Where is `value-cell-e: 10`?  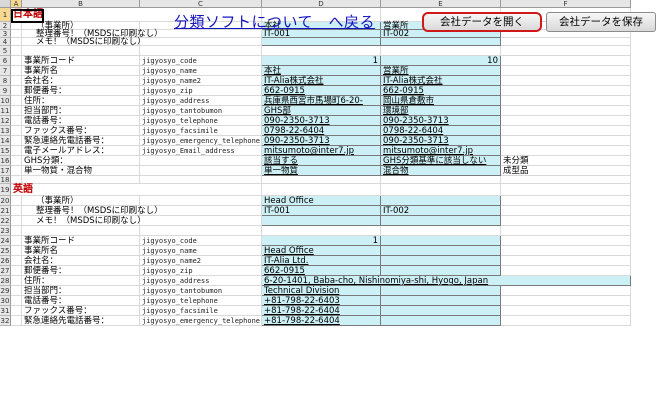 value-cell-e: 10 is located at coordinates (441, 61).